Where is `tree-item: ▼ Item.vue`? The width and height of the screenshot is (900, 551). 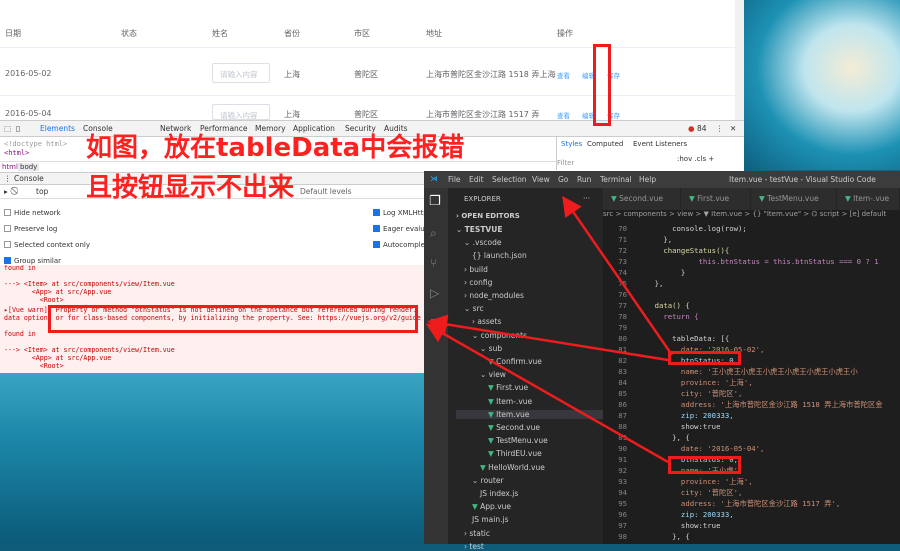
tree-item: ▼ Item.vue is located at coordinates (529, 414).